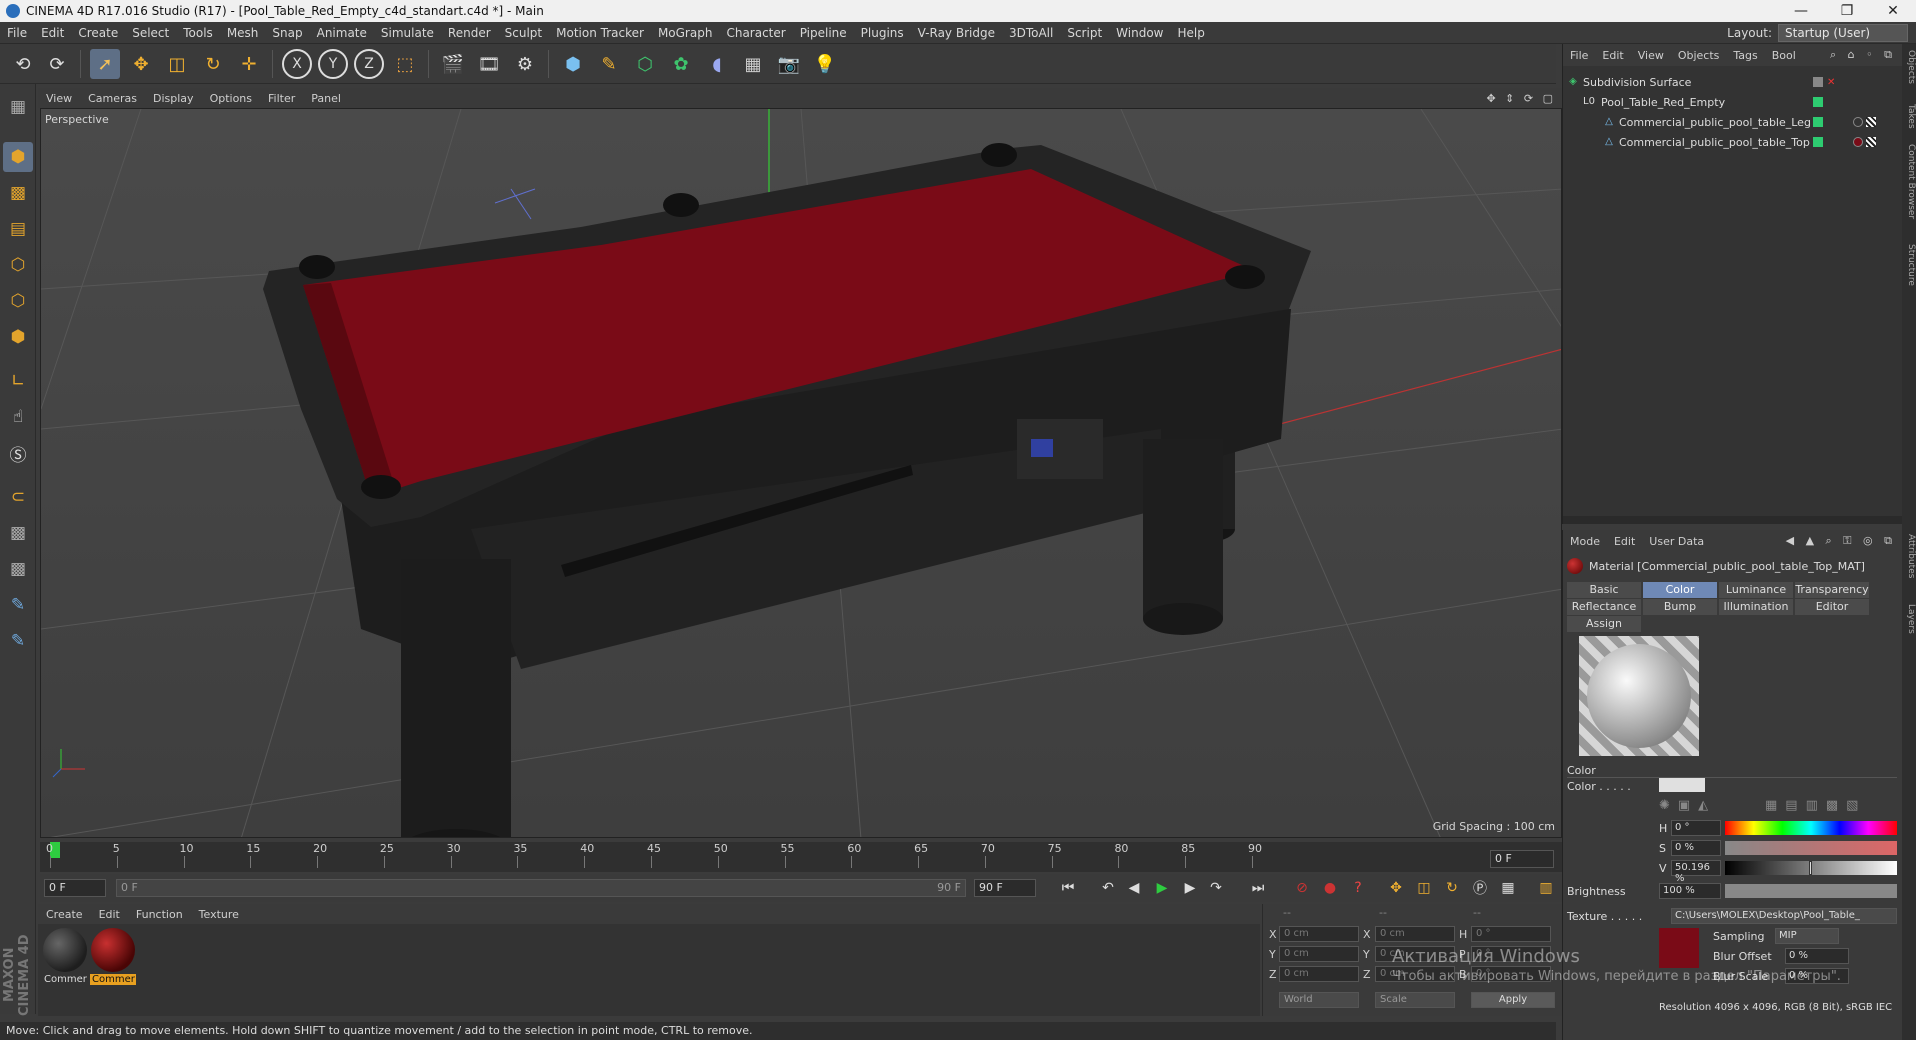  What do you see at coordinates (685, 33) in the screenshot?
I see `menu-mograph: MoGraph` at bounding box center [685, 33].